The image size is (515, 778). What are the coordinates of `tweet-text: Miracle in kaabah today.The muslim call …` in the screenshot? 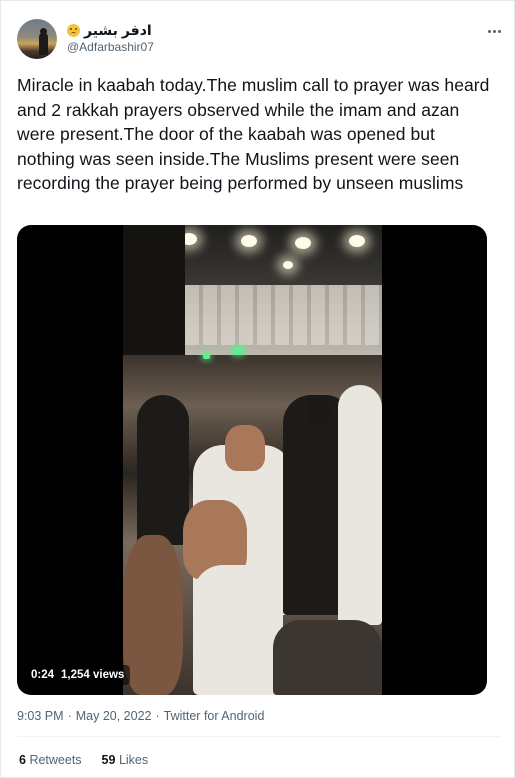 It's located at (253, 134).